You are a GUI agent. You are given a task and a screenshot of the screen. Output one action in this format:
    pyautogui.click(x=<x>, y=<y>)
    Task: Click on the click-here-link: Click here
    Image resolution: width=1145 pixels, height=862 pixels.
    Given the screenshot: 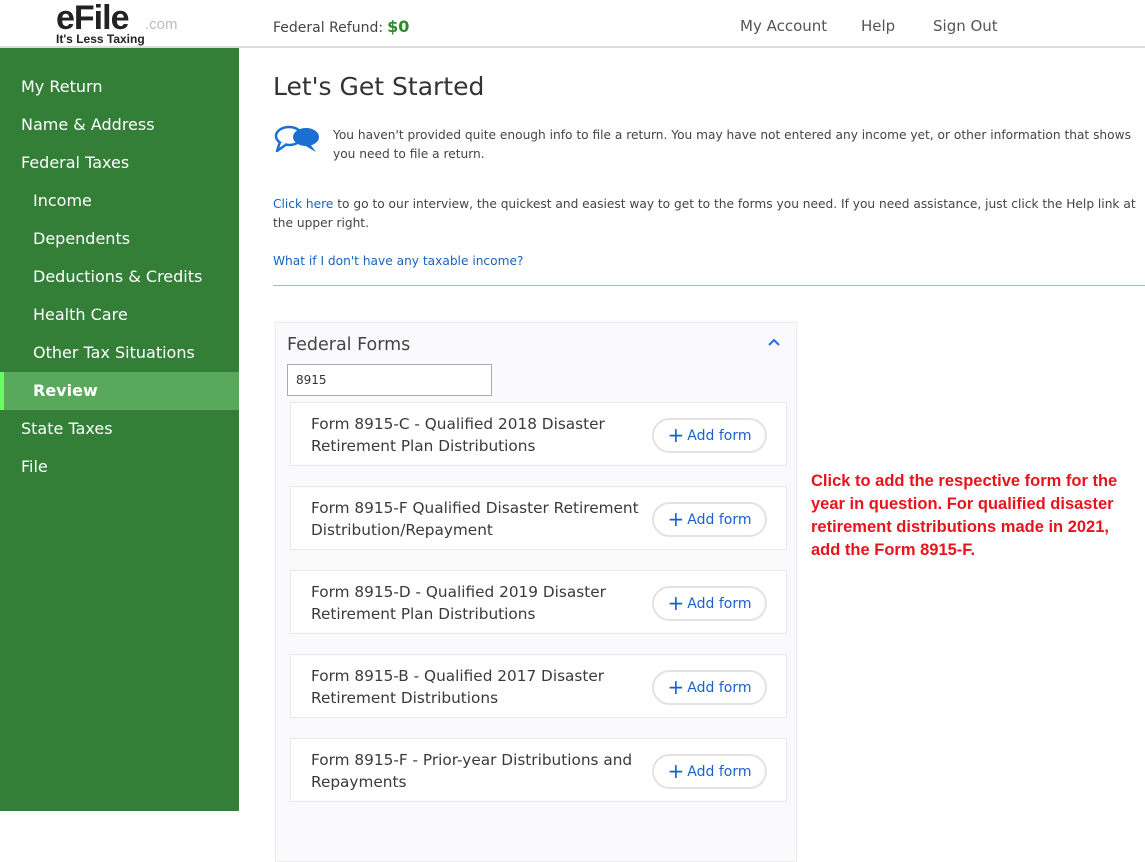 What is the action you would take?
    pyautogui.click(x=303, y=204)
    